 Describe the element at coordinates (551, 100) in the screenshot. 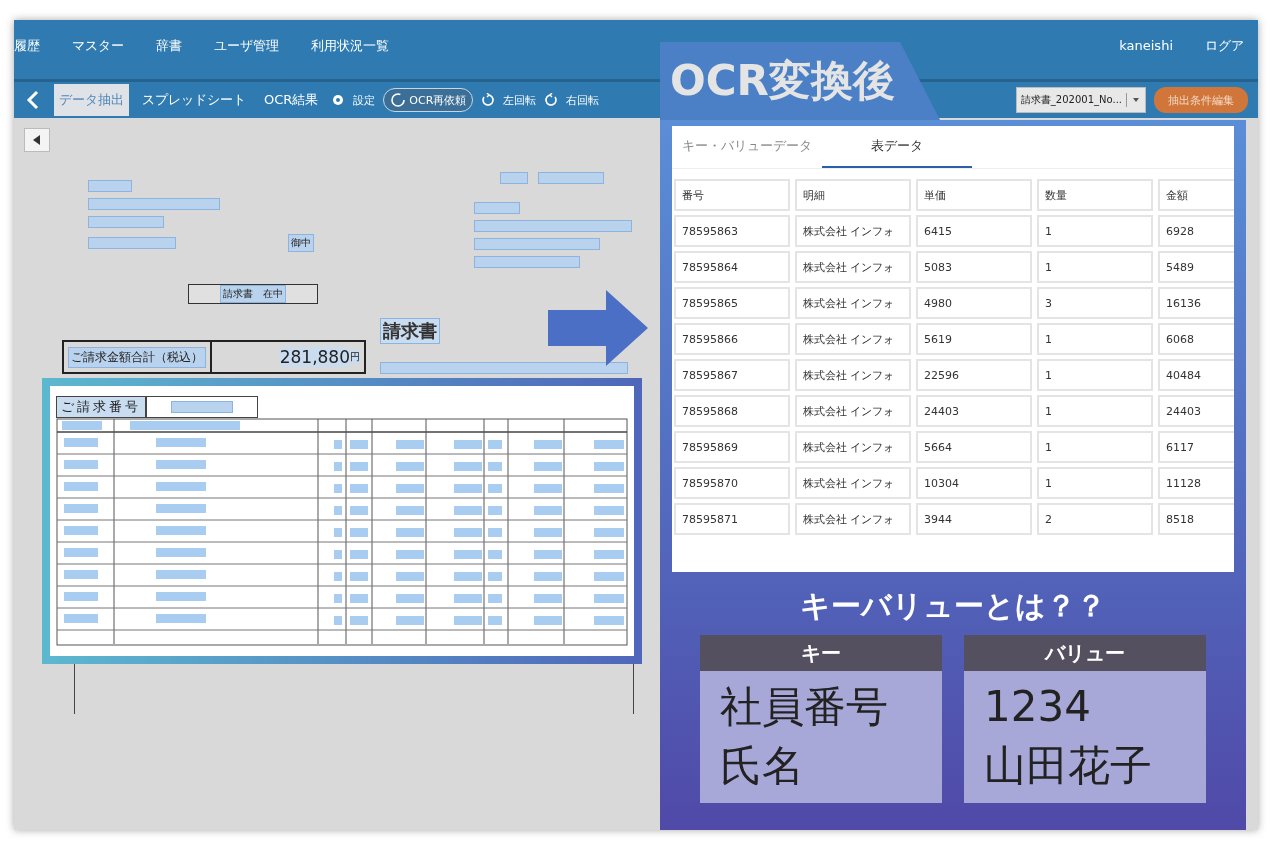

I see `rotate-right-icon` at that location.